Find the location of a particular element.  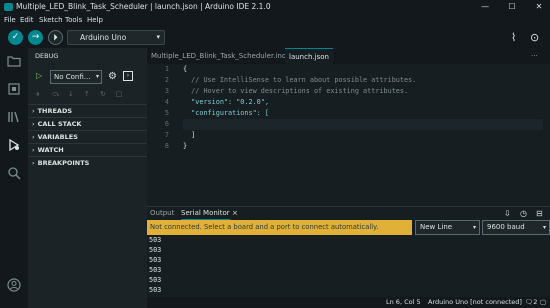

code-line: "configurations": [ is located at coordinates (363, 113).